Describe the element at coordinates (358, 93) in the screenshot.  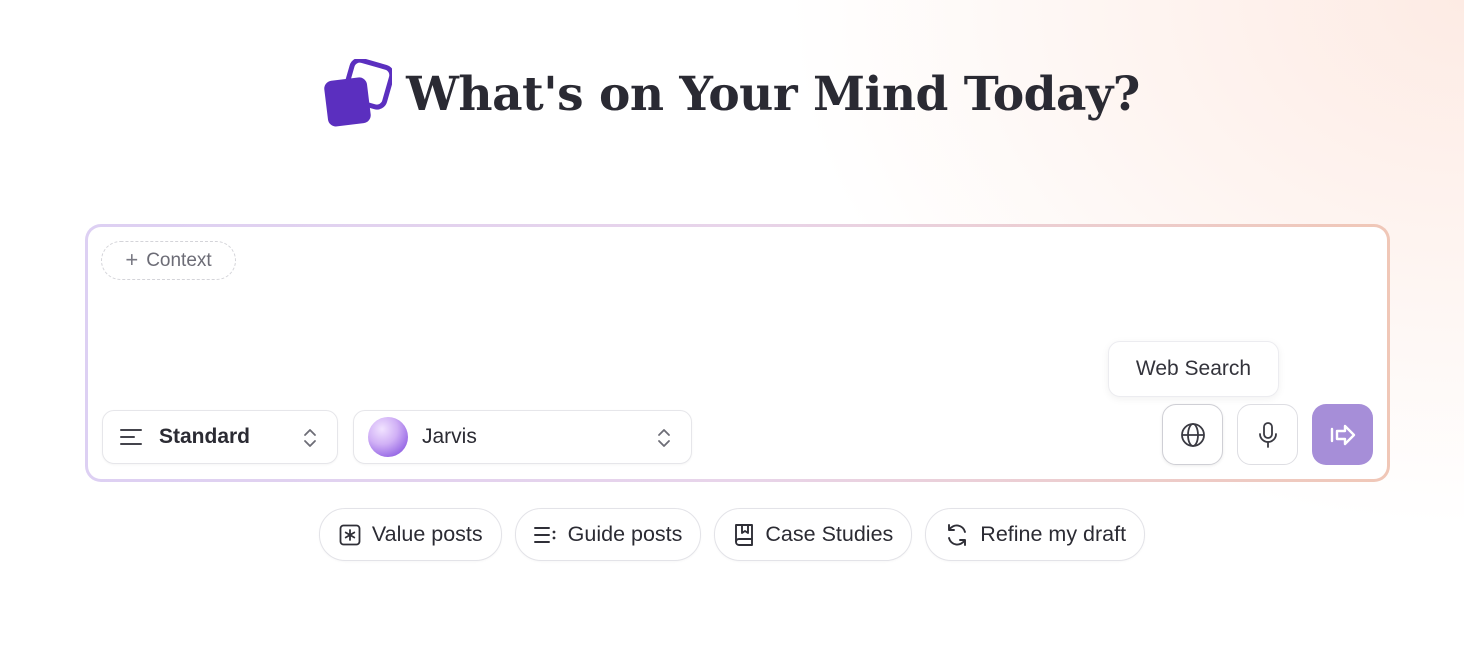
I see `logo-icon` at that location.